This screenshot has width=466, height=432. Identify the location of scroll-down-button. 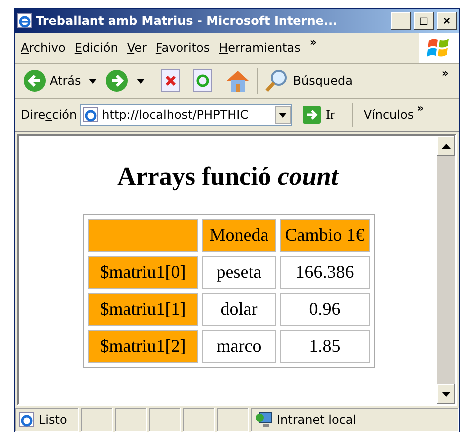
(446, 394).